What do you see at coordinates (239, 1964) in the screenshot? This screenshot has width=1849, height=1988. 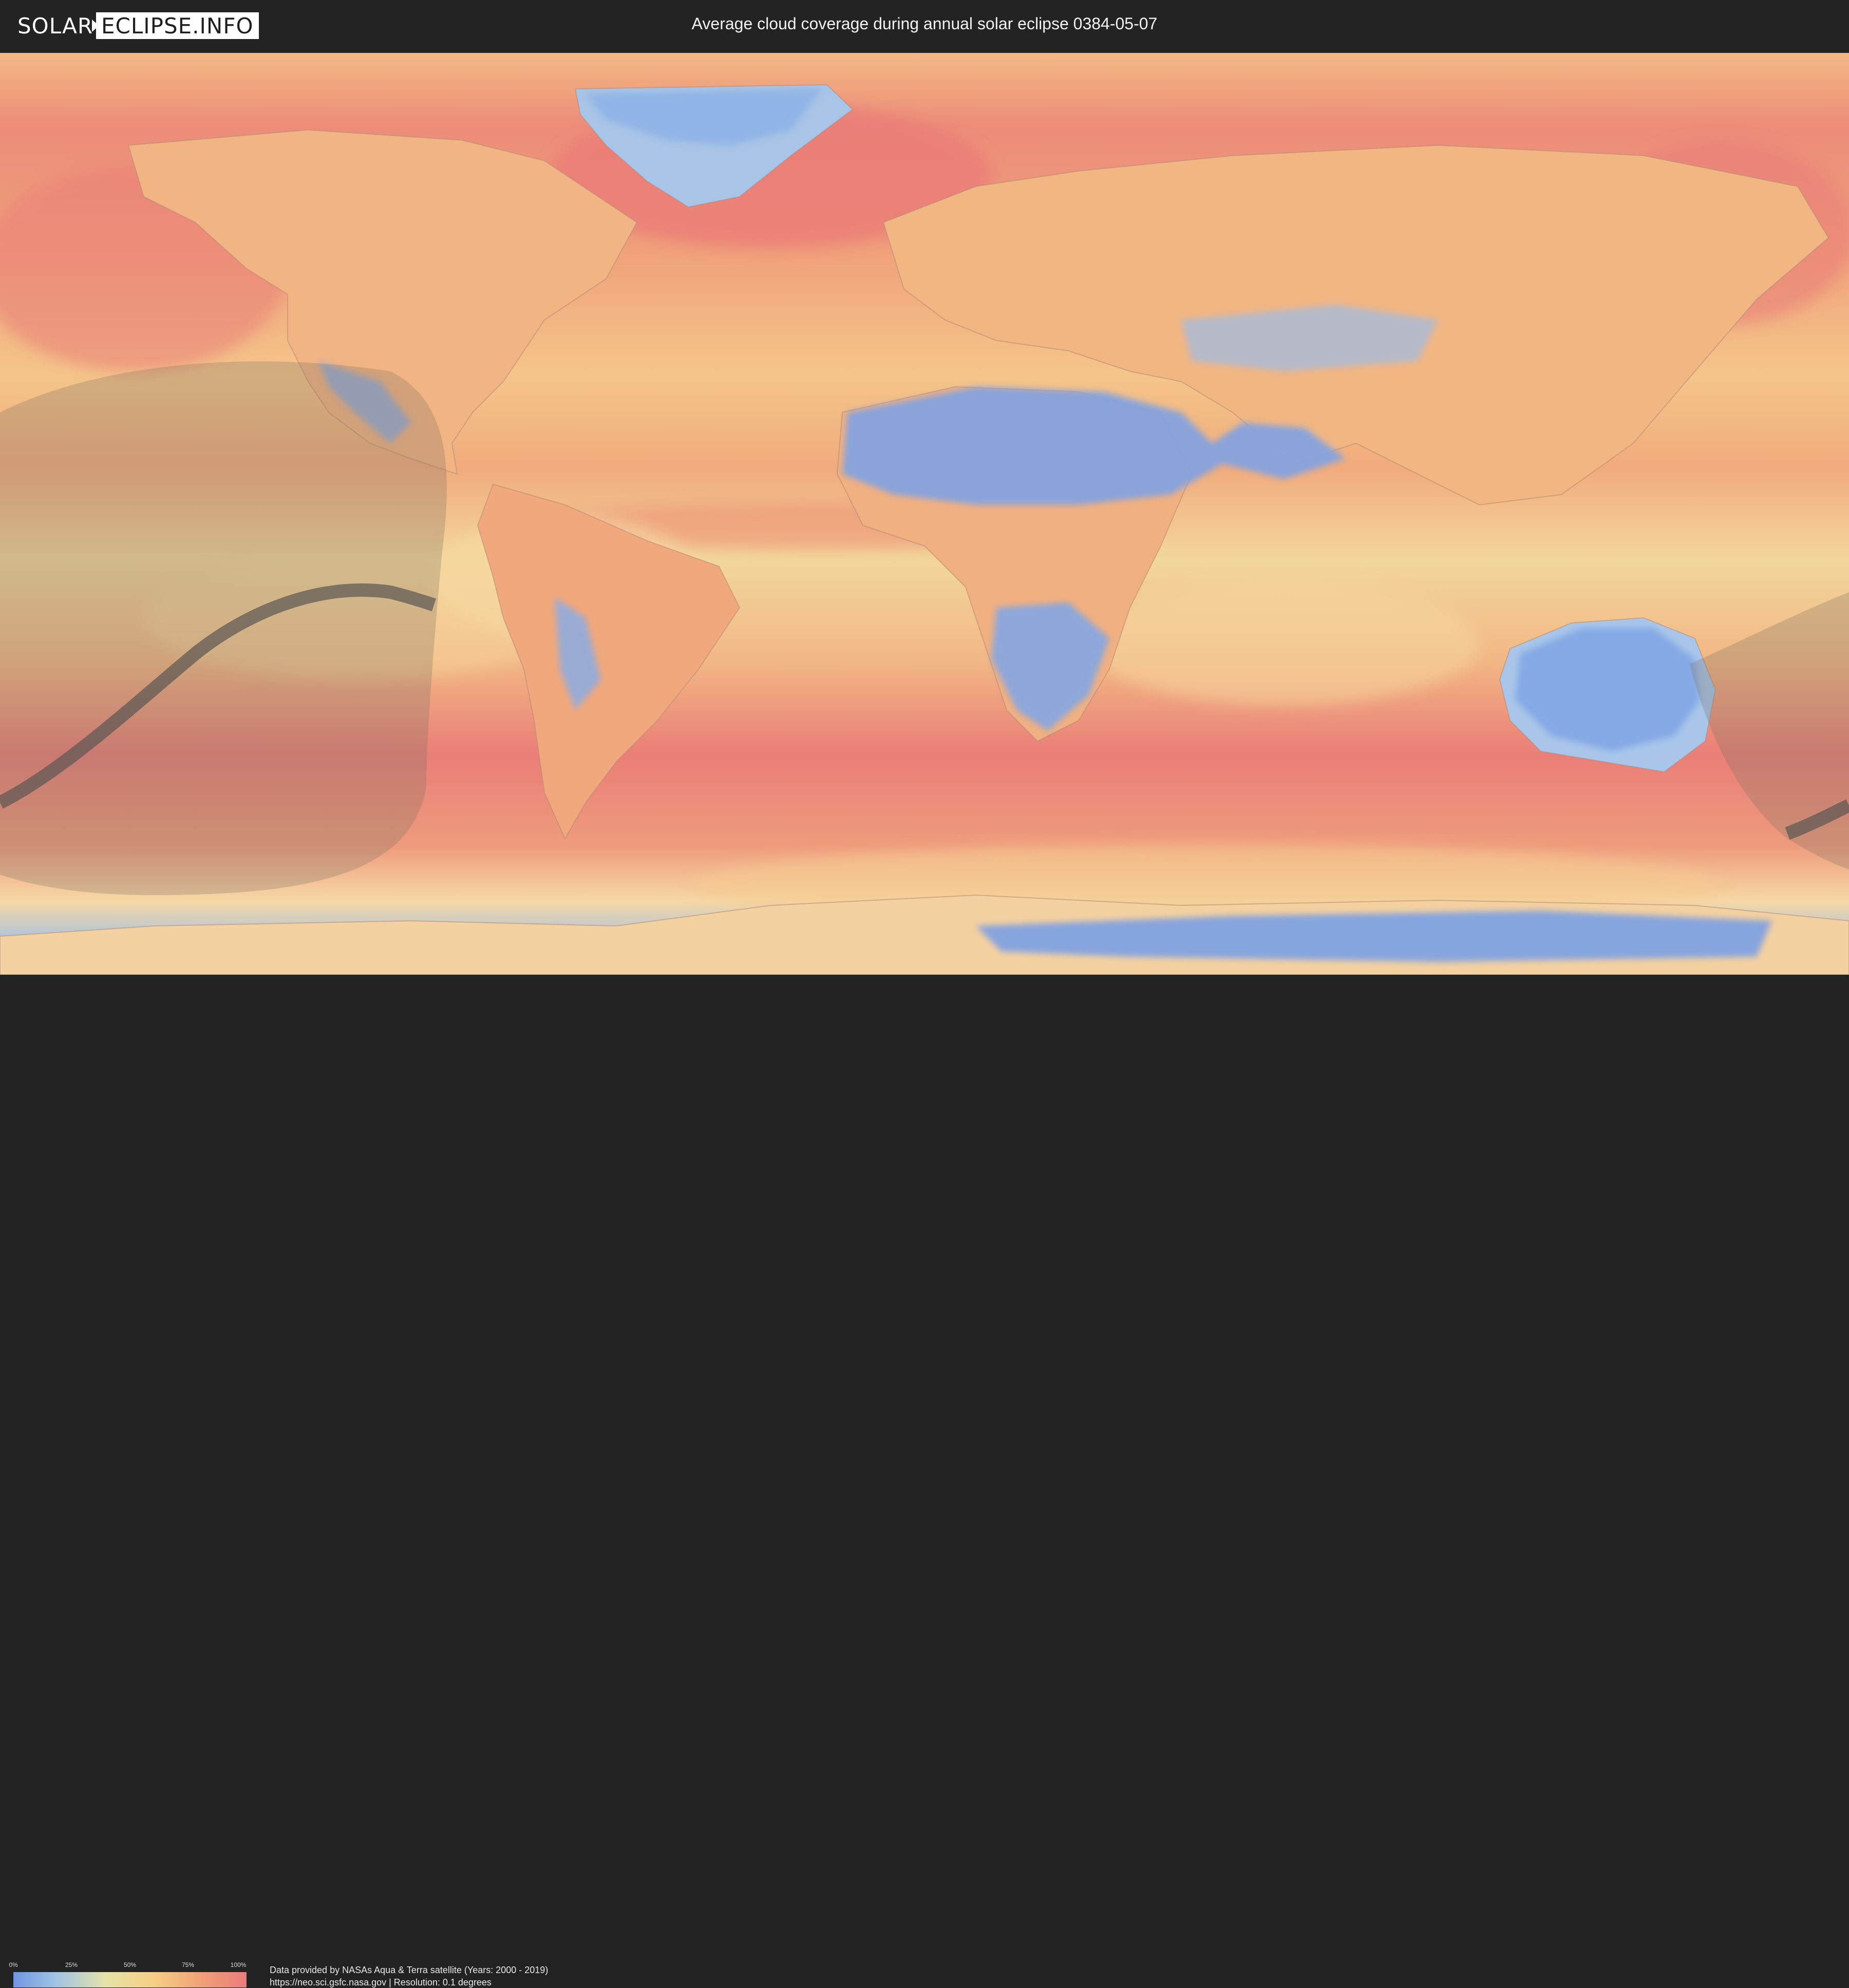 I see `legend-tick-100: 100%` at bounding box center [239, 1964].